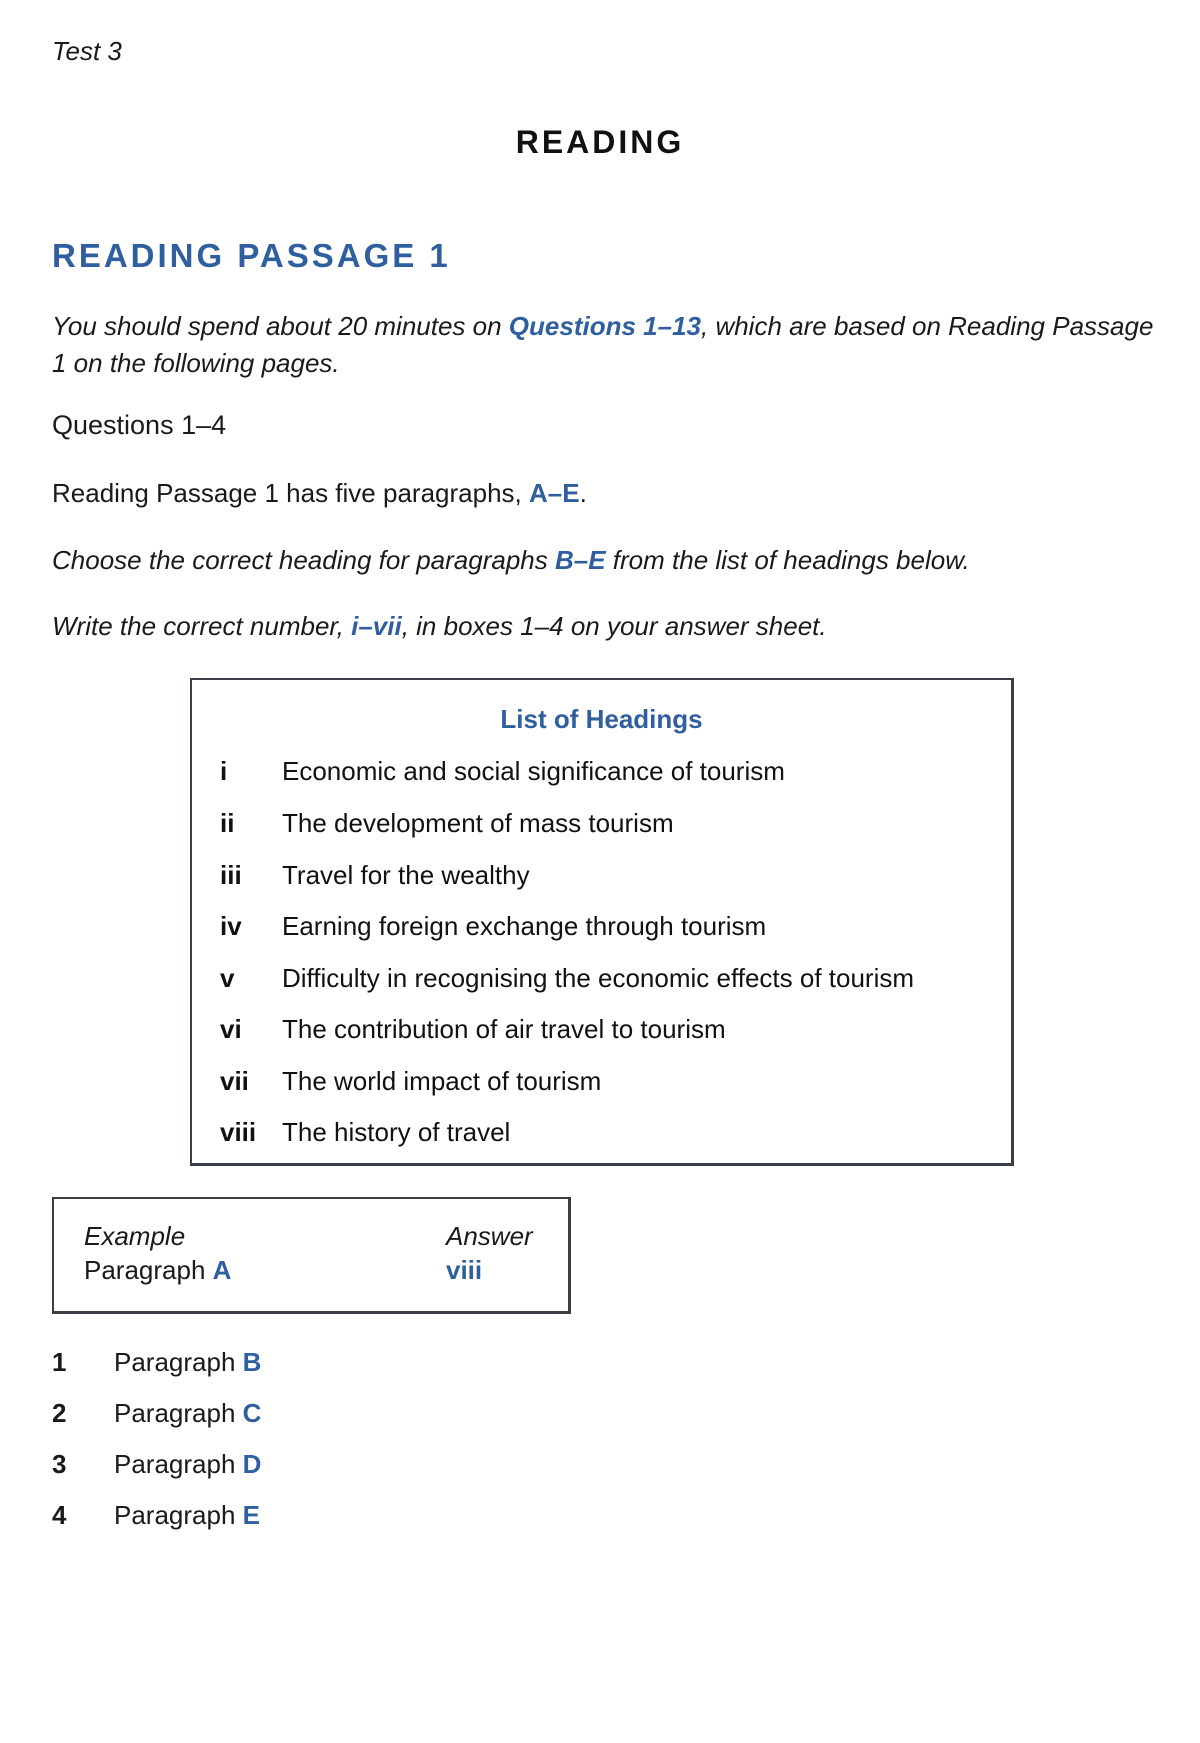 This screenshot has height=1743, width=1200. I want to click on answer-label: Answer, so click(489, 1236).